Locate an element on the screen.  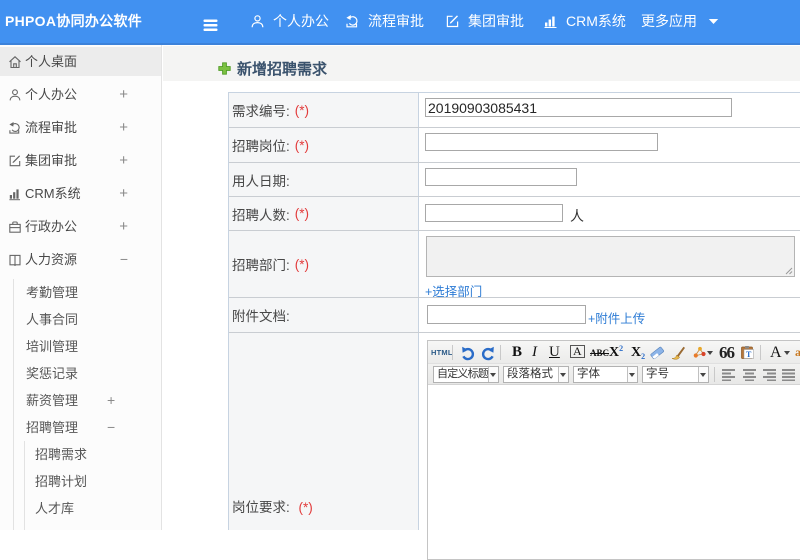
svg-text: T is located at coordinates (749, 354).